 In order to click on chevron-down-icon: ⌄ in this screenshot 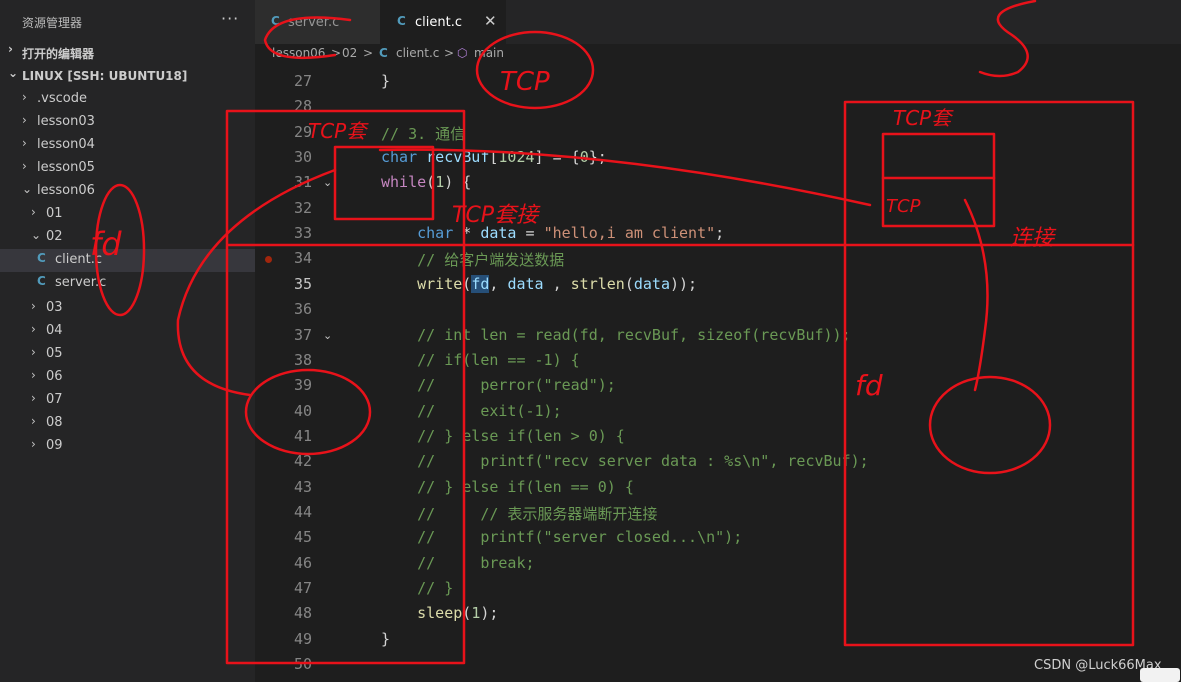, I will do `click(27, 189)`.